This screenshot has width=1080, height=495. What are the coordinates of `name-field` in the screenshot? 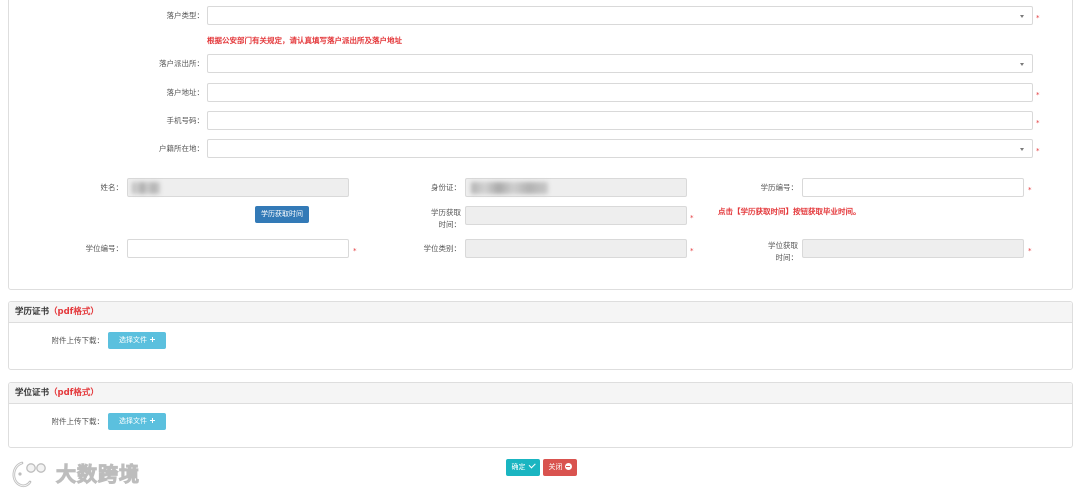 It's located at (238, 187).